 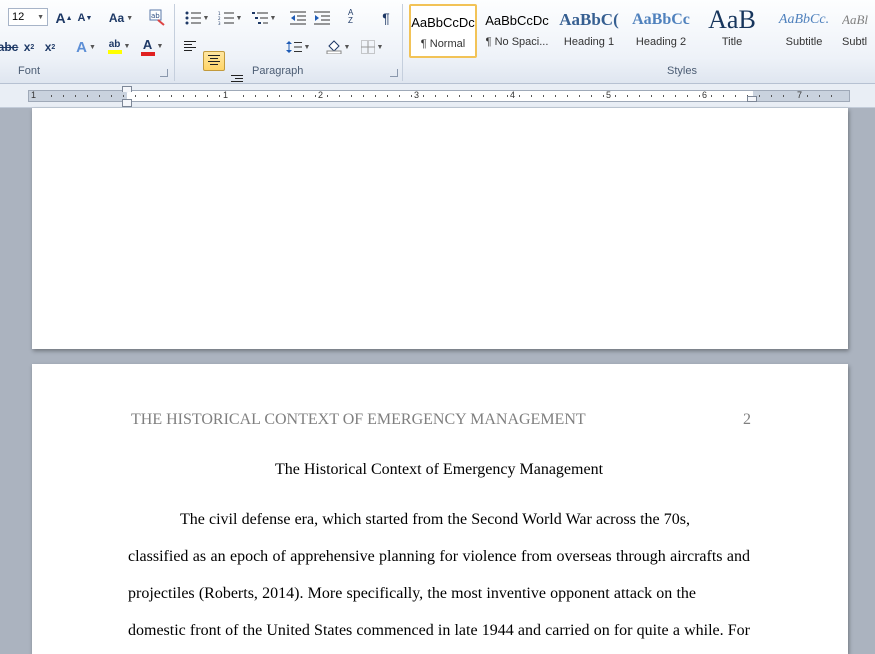 What do you see at coordinates (443, 44) in the screenshot?
I see `style-name: ¶ Normal` at bounding box center [443, 44].